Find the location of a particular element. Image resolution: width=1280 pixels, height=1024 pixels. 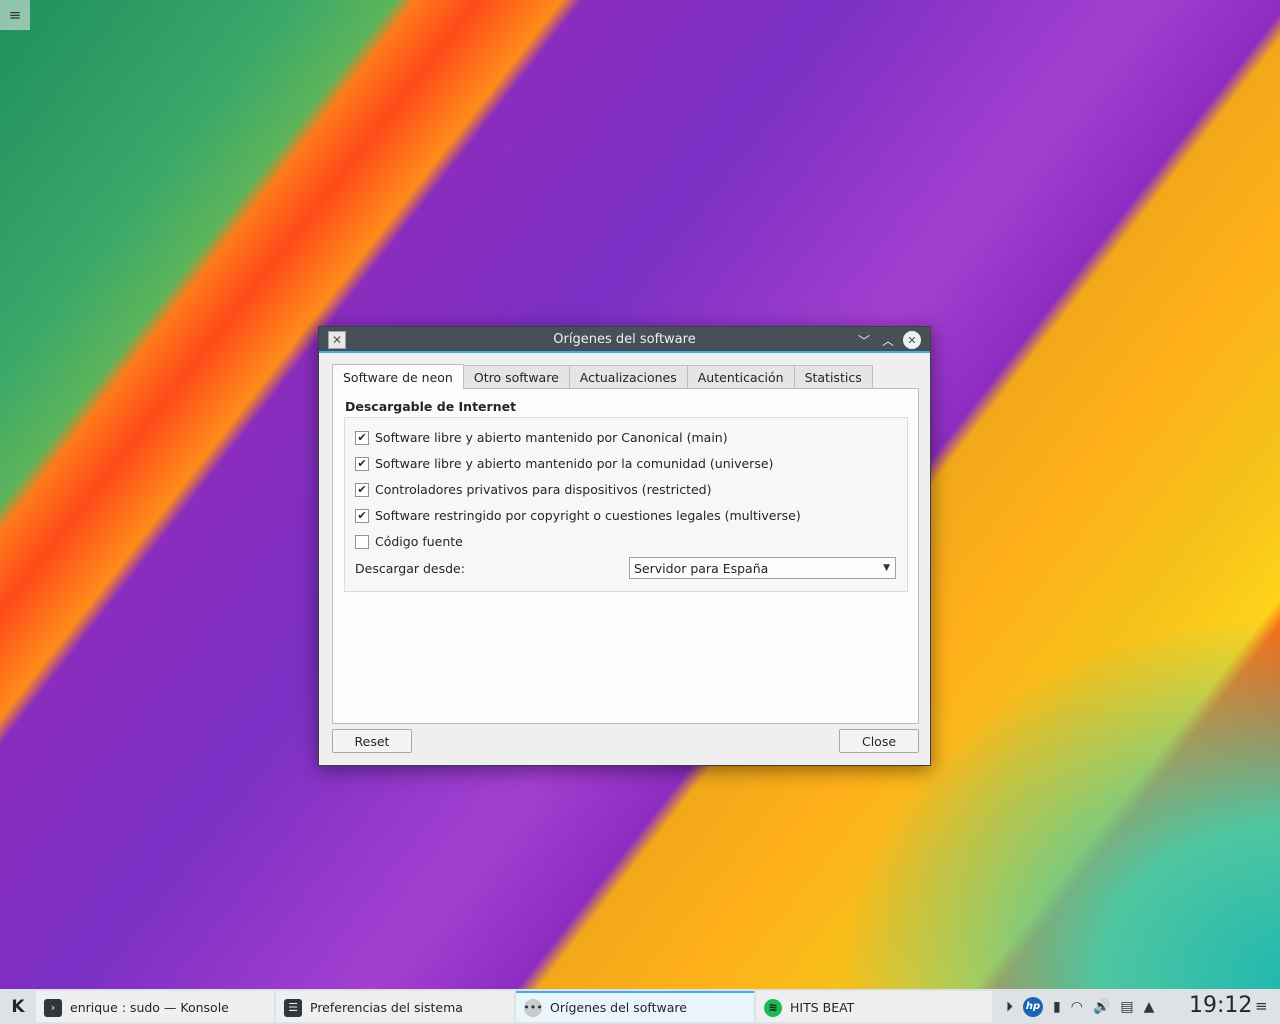

group-title: Descargable de Internet is located at coordinates (431, 406).